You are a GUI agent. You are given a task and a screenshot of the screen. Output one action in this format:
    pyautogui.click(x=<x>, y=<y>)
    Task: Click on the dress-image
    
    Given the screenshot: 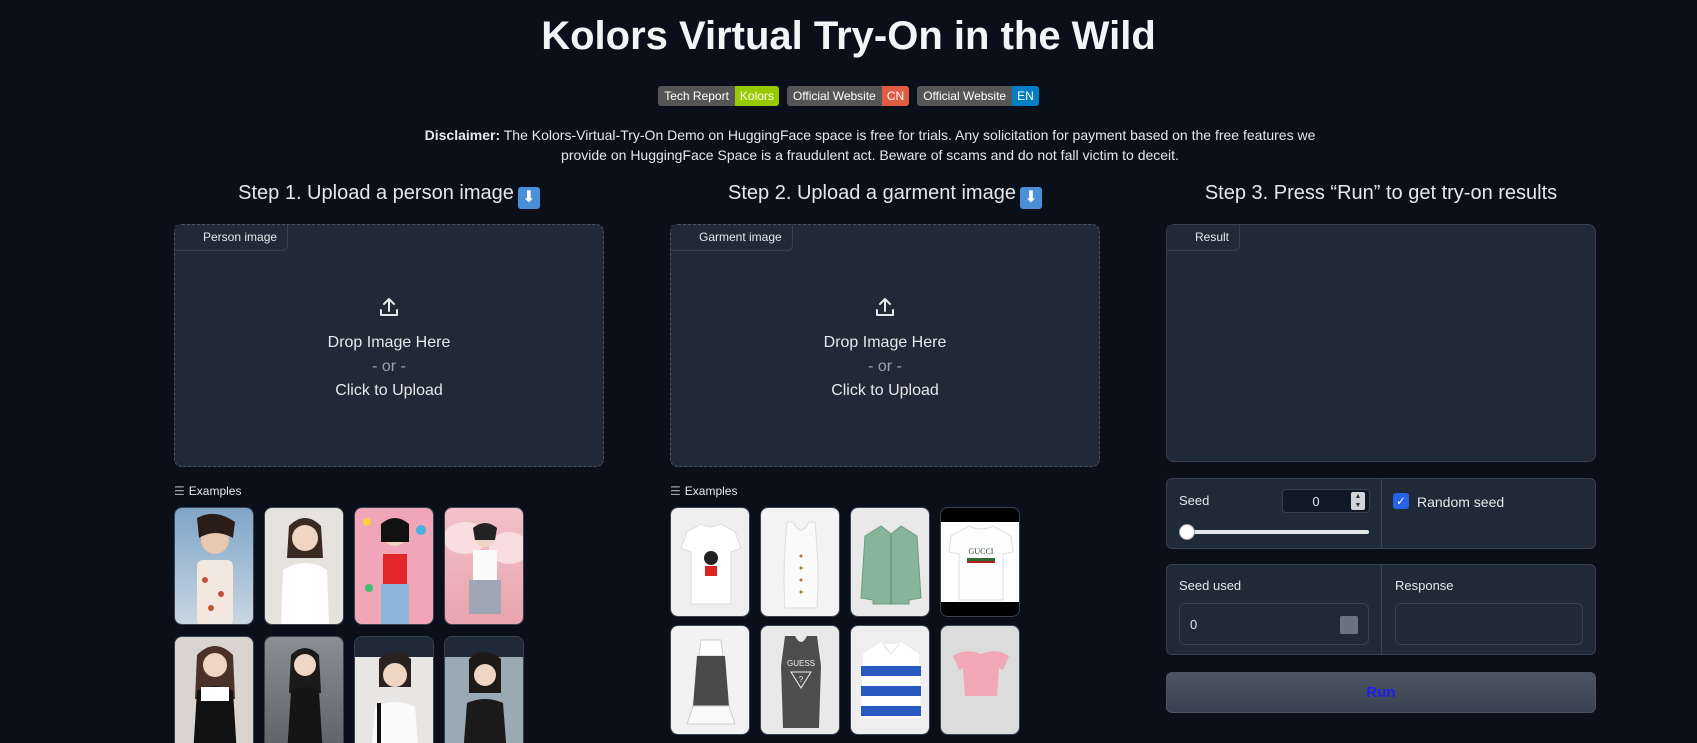 What is the action you would take?
    pyautogui.click(x=711, y=682)
    